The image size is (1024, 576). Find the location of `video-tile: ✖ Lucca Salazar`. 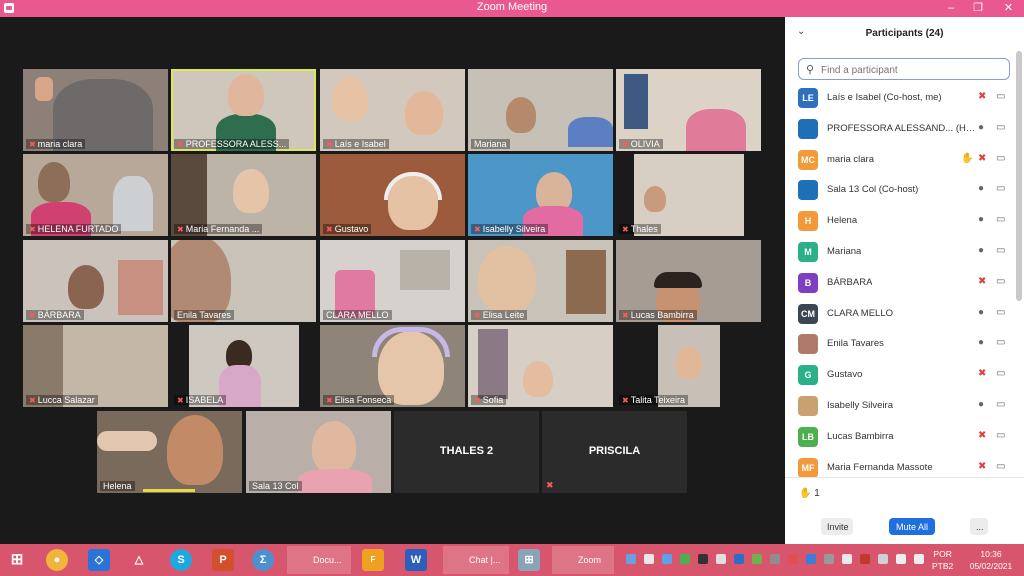

video-tile: ✖ Lucca Salazar is located at coordinates (95, 366).